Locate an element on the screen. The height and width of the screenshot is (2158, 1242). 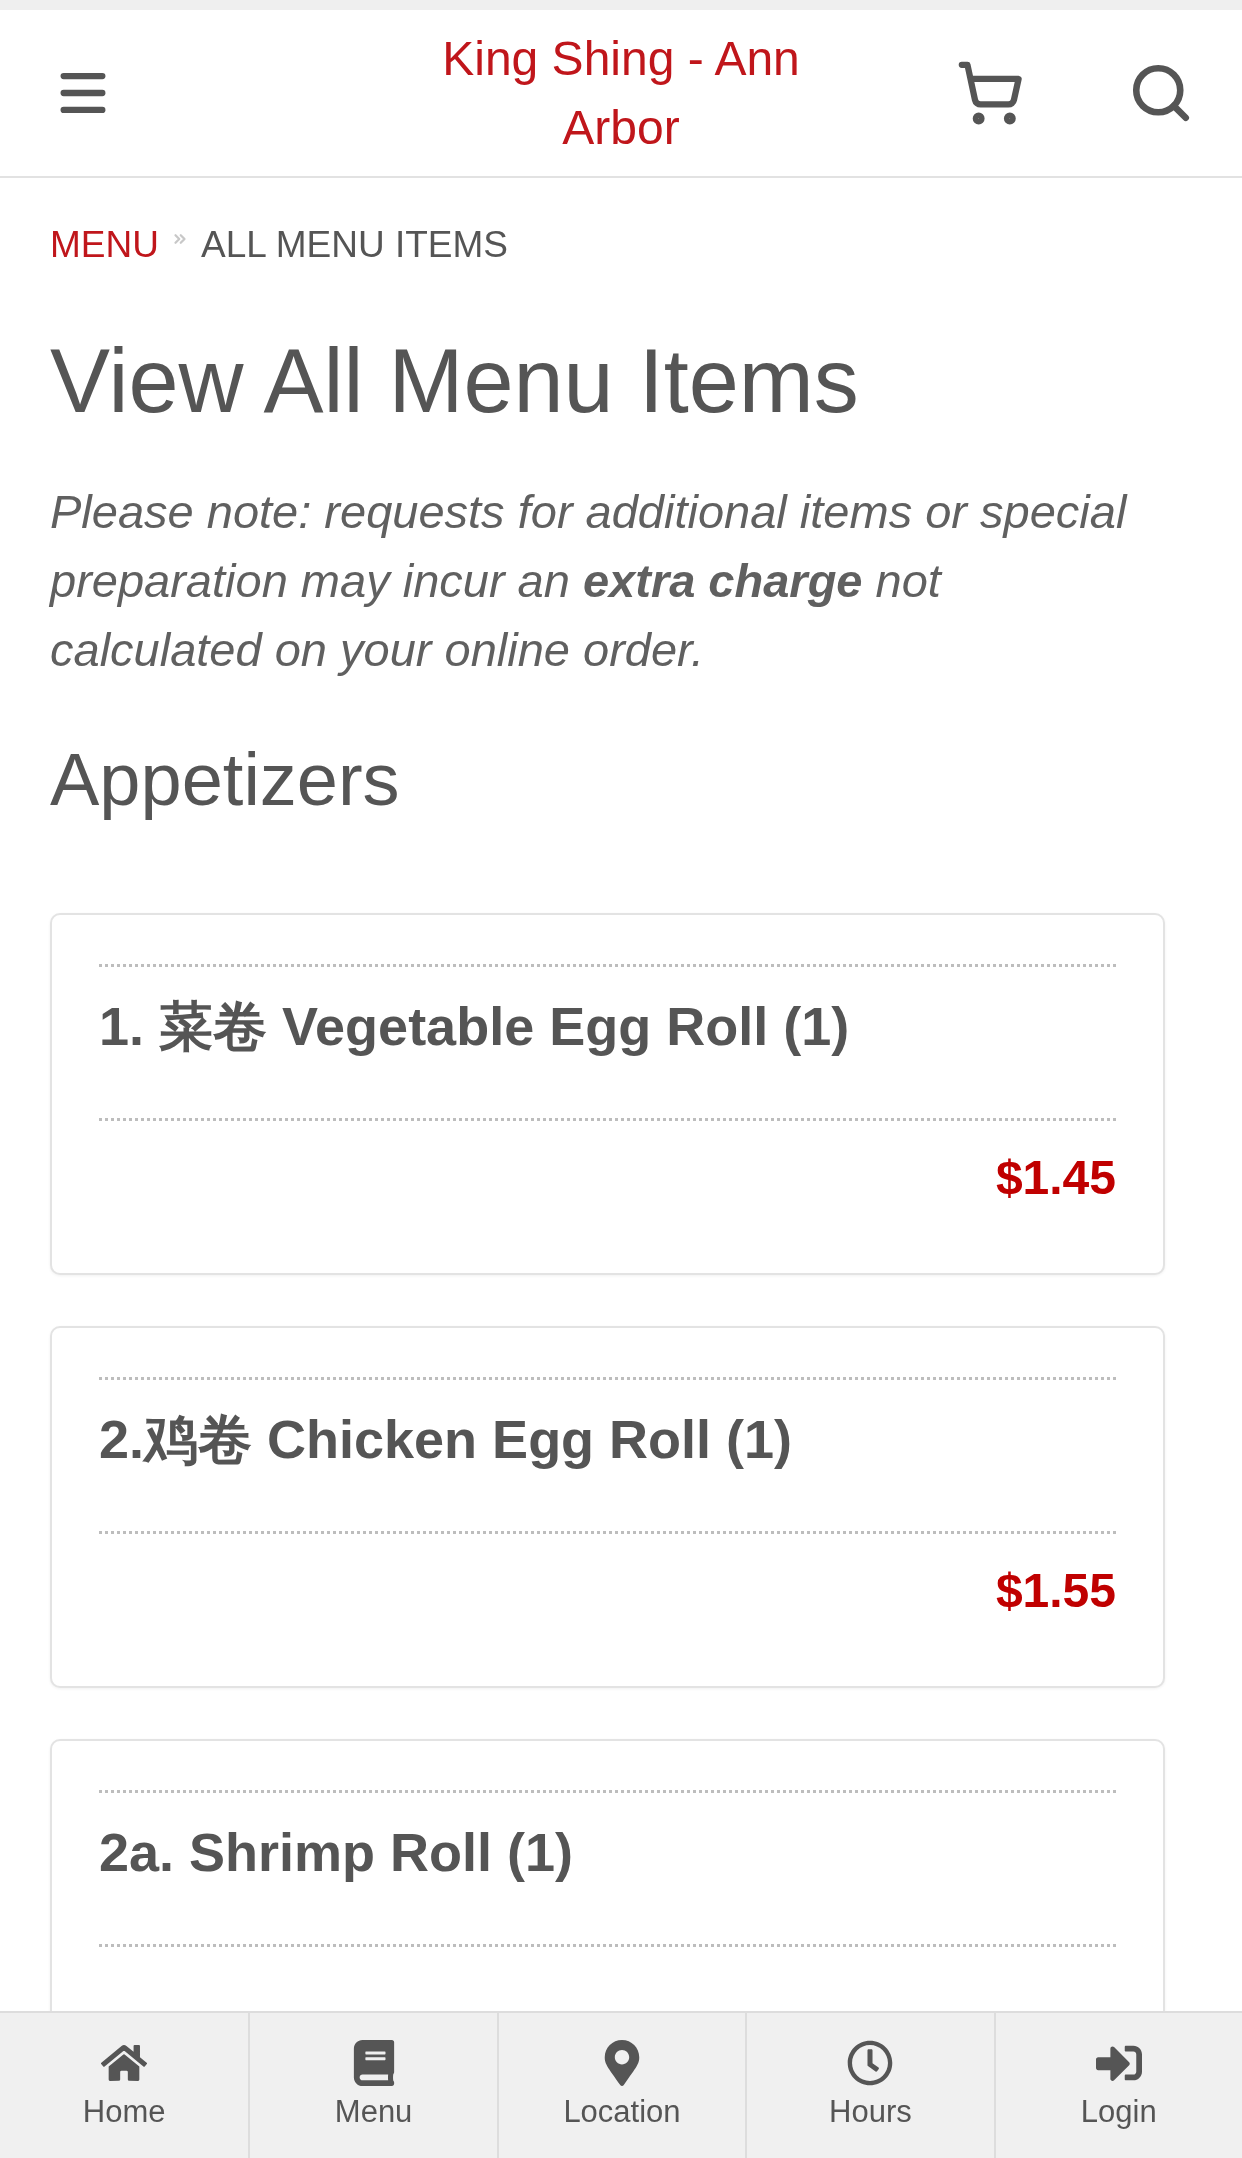
breadcrumb-link: MENU is located at coordinates (104, 245).